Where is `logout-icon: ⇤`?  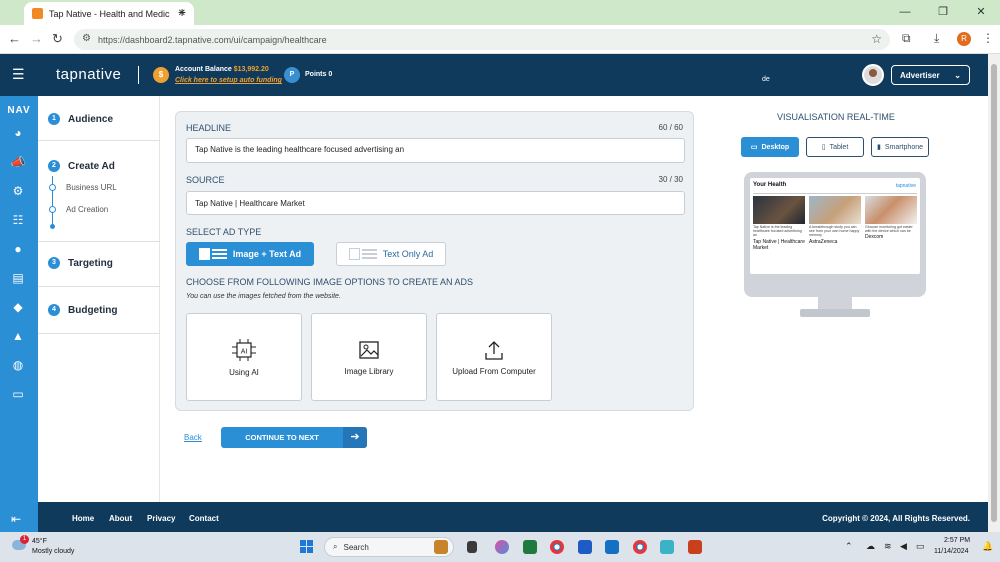 logout-icon: ⇤ is located at coordinates (16, 519).